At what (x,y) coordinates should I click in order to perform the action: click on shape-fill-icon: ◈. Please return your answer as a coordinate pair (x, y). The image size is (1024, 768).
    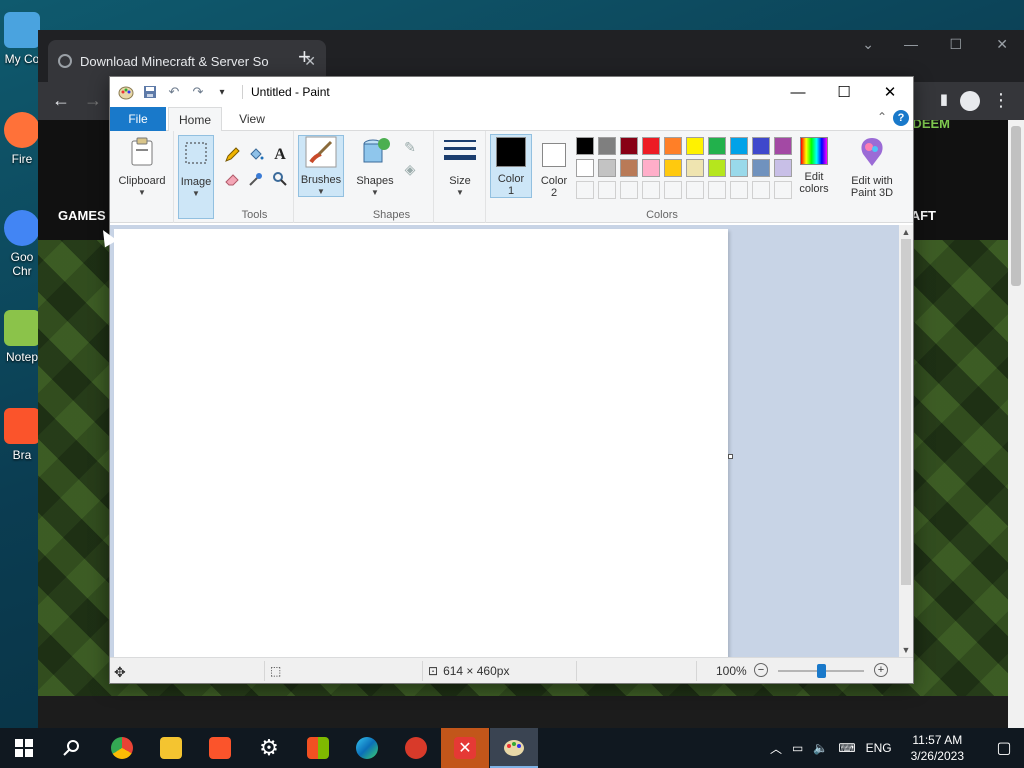
    Looking at the image, I should click on (410, 169).